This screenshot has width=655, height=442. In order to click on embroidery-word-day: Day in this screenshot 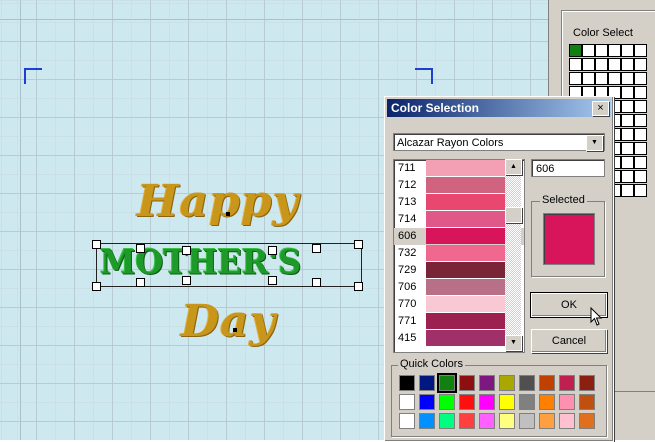, I will do `click(228, 321)`.